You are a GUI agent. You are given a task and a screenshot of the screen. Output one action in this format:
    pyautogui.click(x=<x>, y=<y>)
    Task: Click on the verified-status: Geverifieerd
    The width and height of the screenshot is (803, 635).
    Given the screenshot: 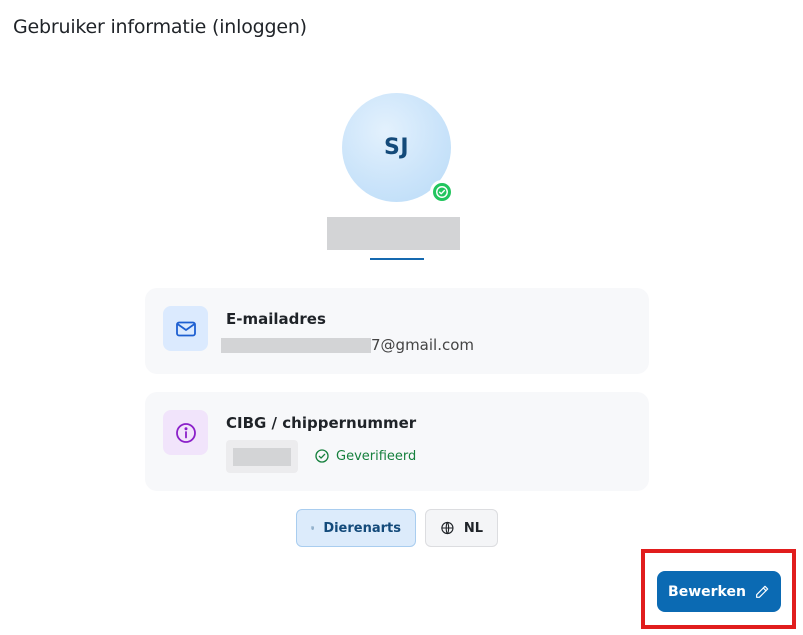 What is the action you would take?
    pyautogui.click(x=365, y=456)
    